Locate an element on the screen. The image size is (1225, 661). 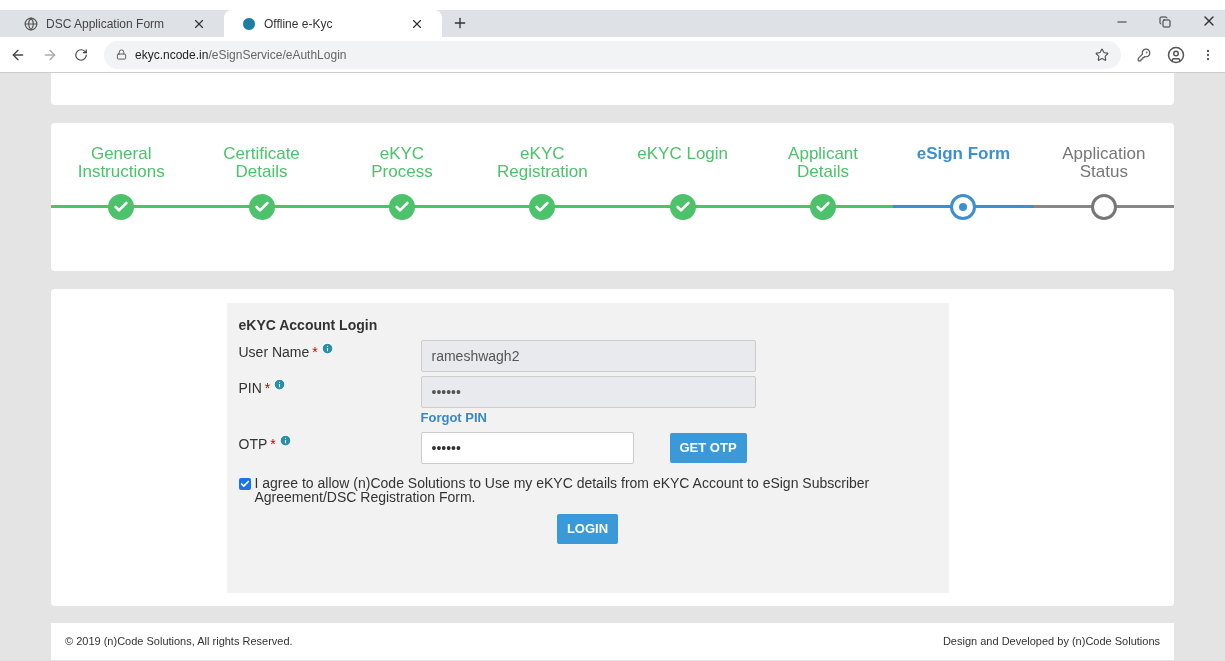
field-label: OTP is located at coordinates (253, 444).